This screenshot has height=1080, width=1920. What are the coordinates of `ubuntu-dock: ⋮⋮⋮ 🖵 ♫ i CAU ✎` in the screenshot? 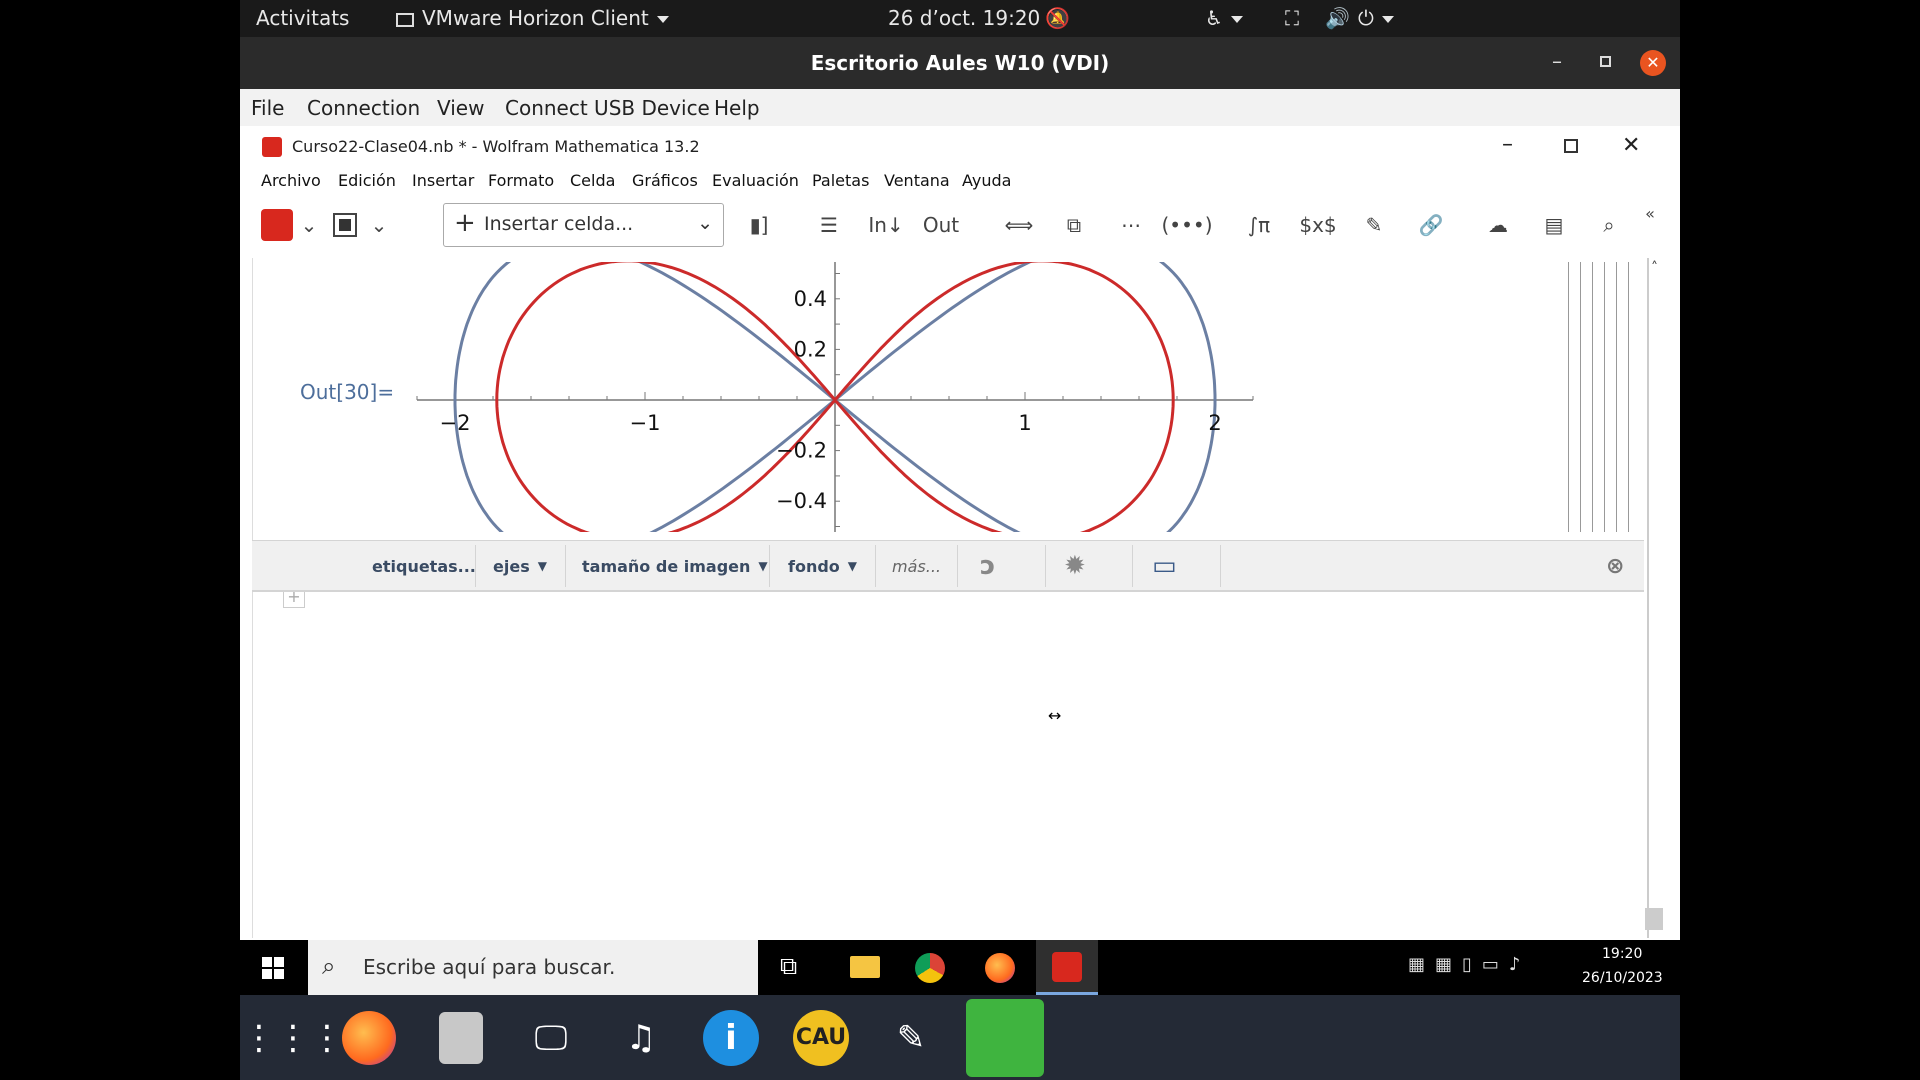 It's located at (960, 1037).